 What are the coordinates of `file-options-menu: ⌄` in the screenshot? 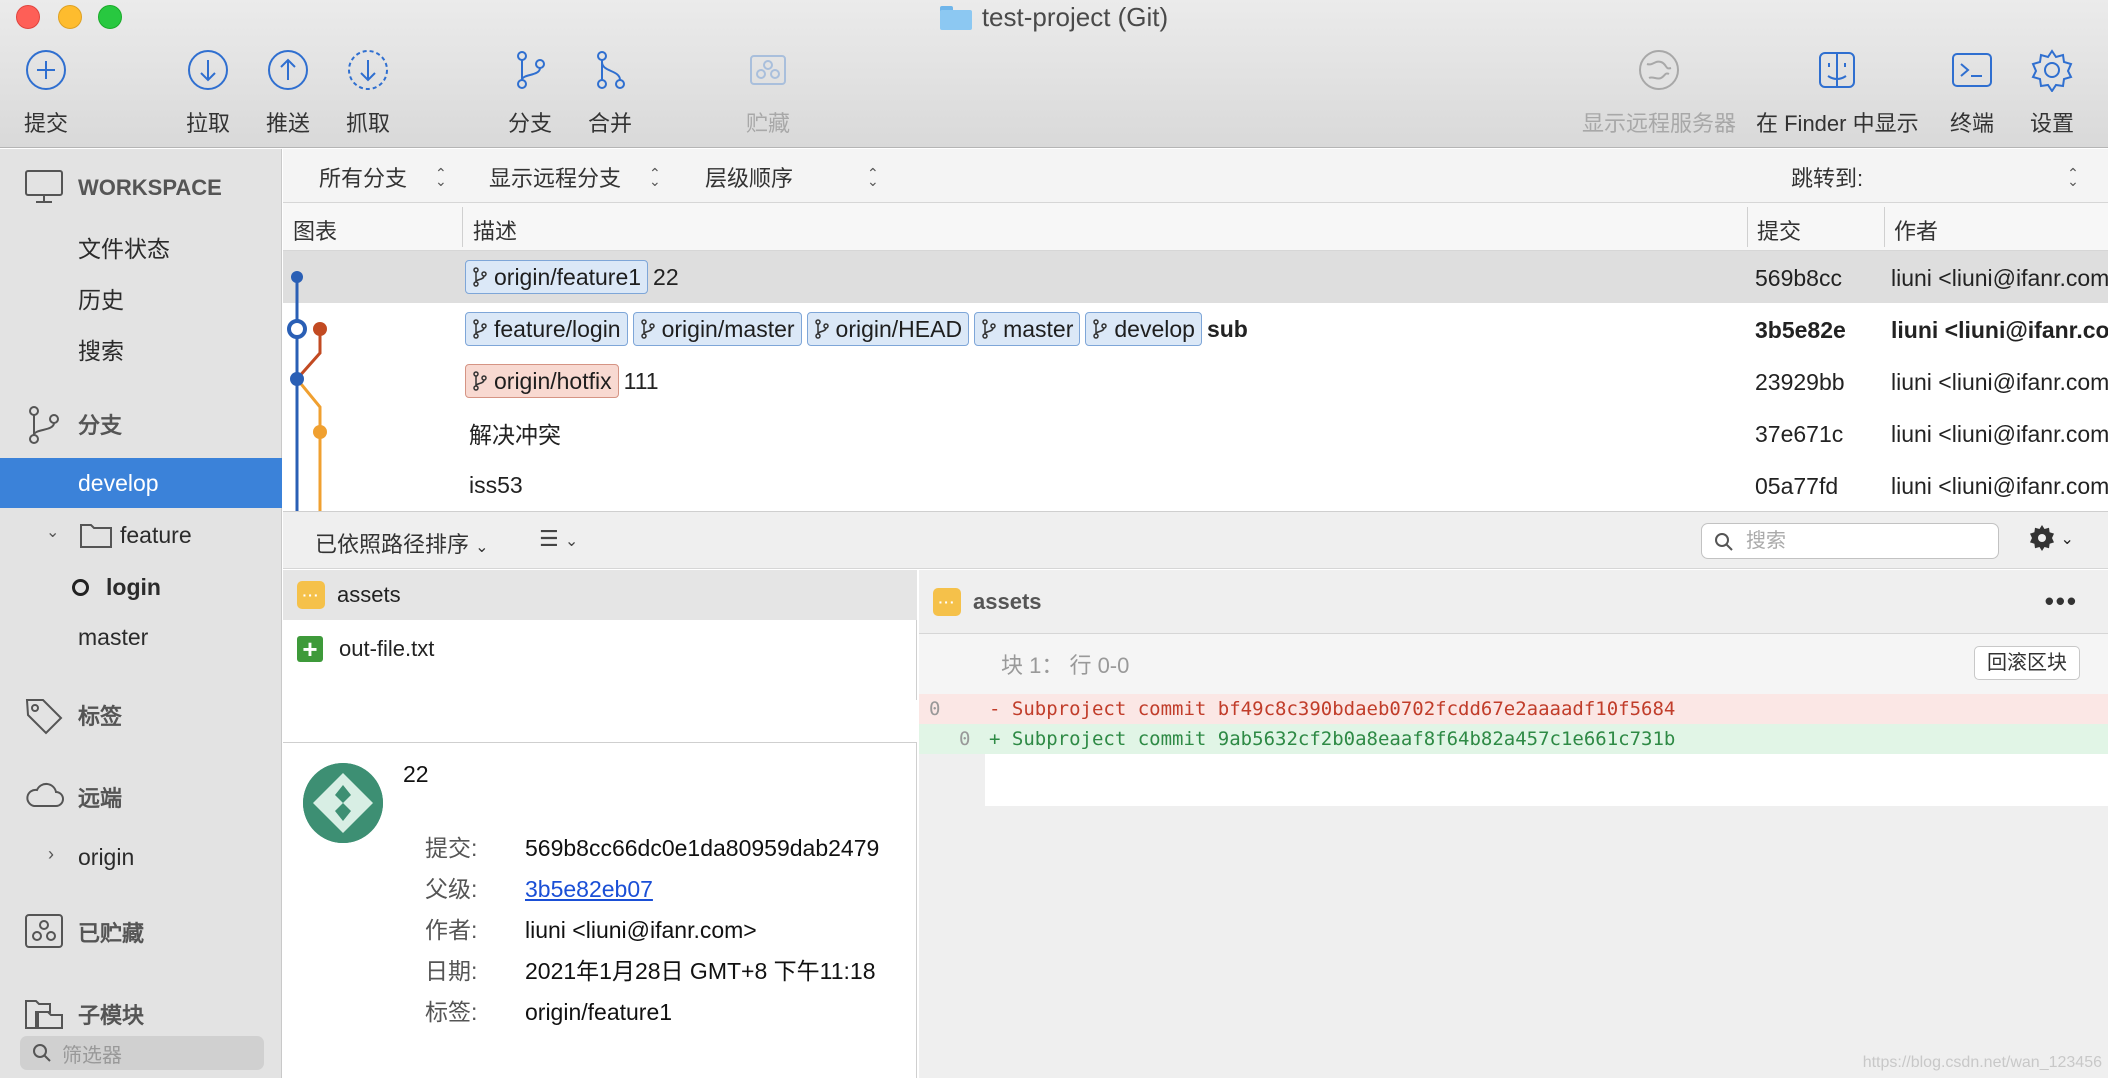 It's located at (2051, 540).